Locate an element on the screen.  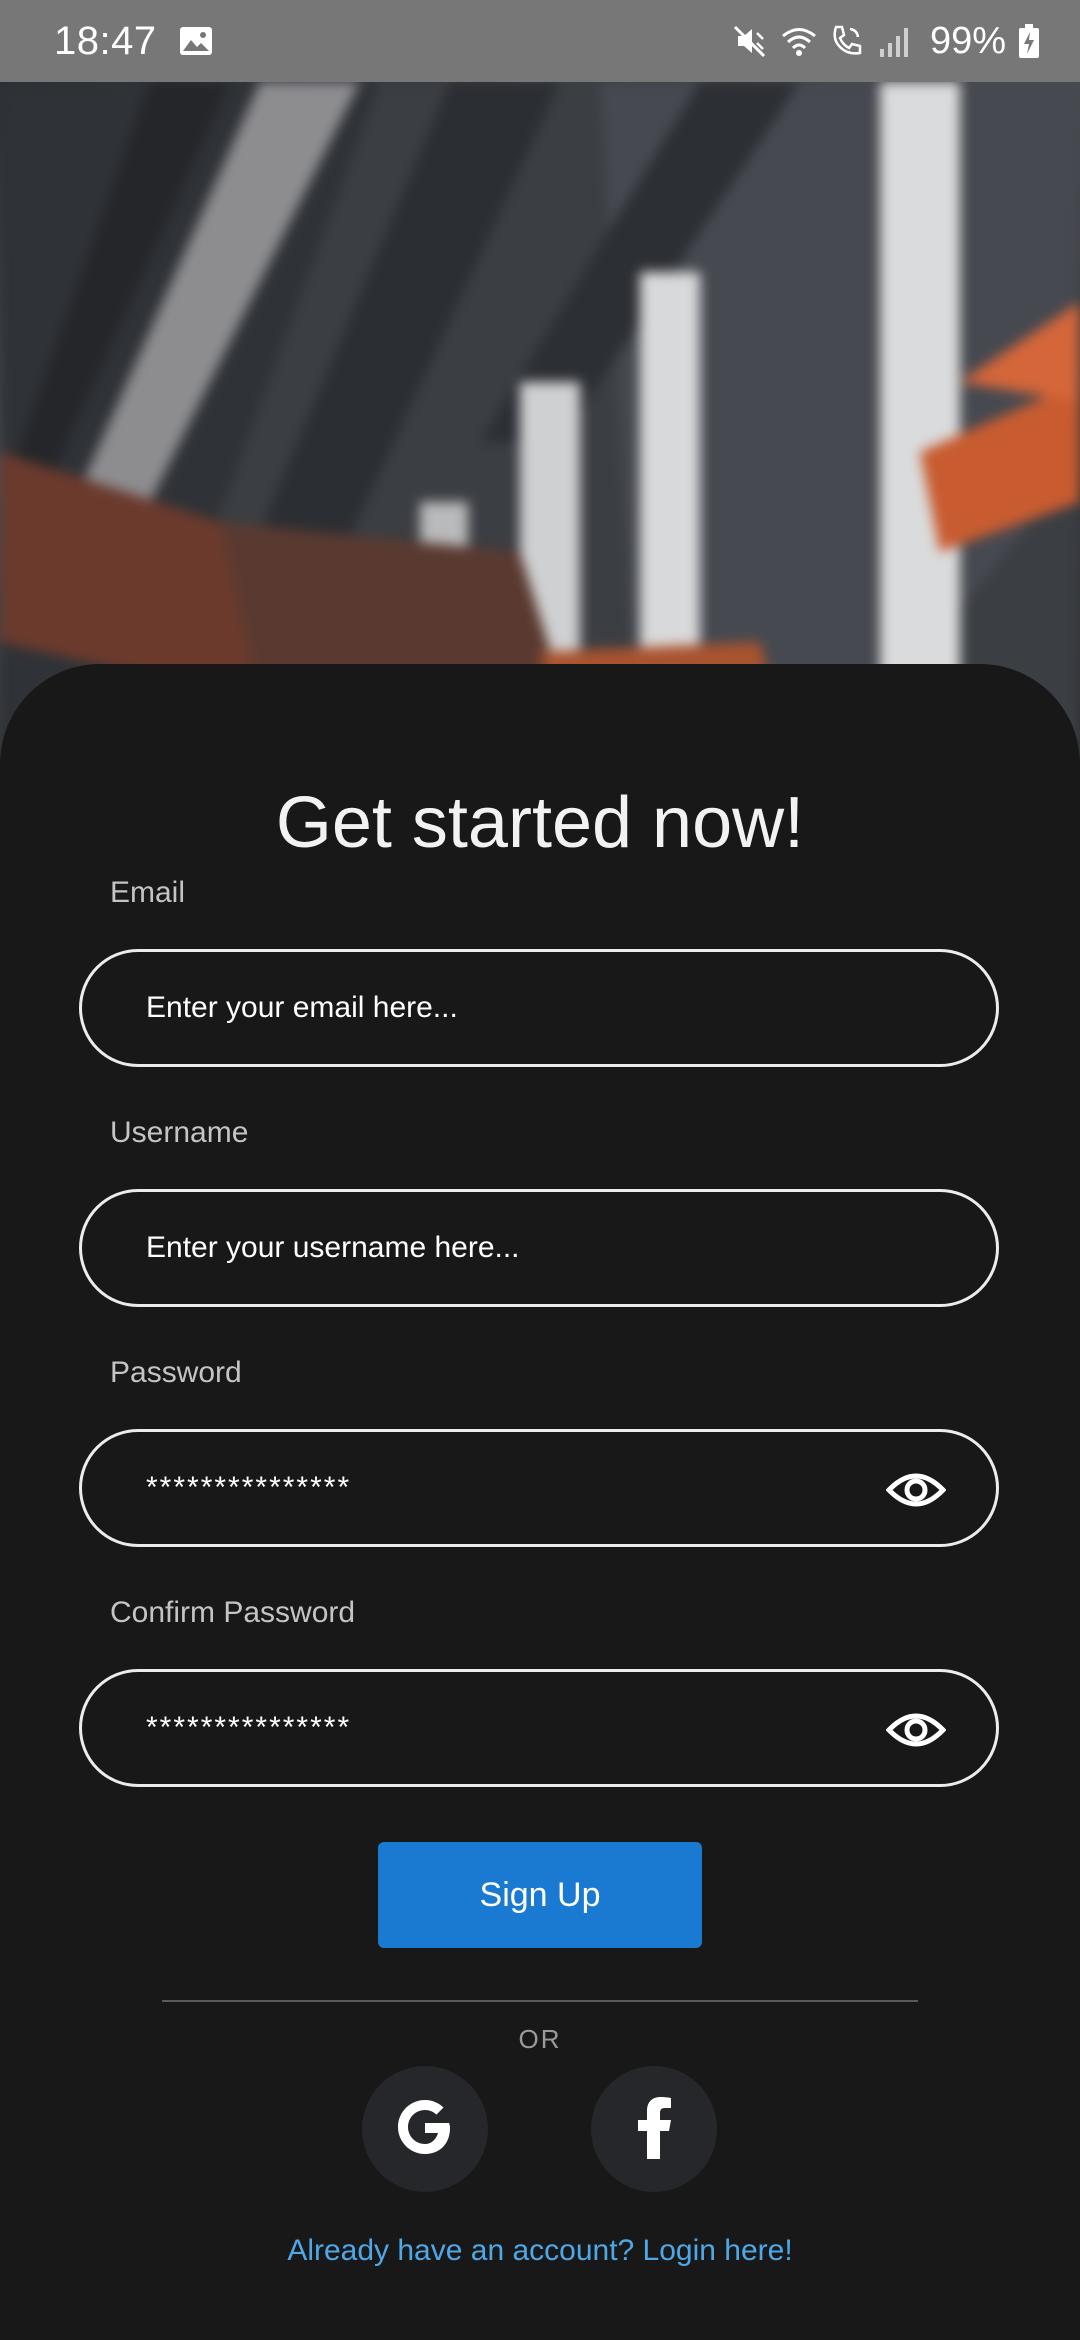
google-sign-in-button is located at coordinates (425, 2129).